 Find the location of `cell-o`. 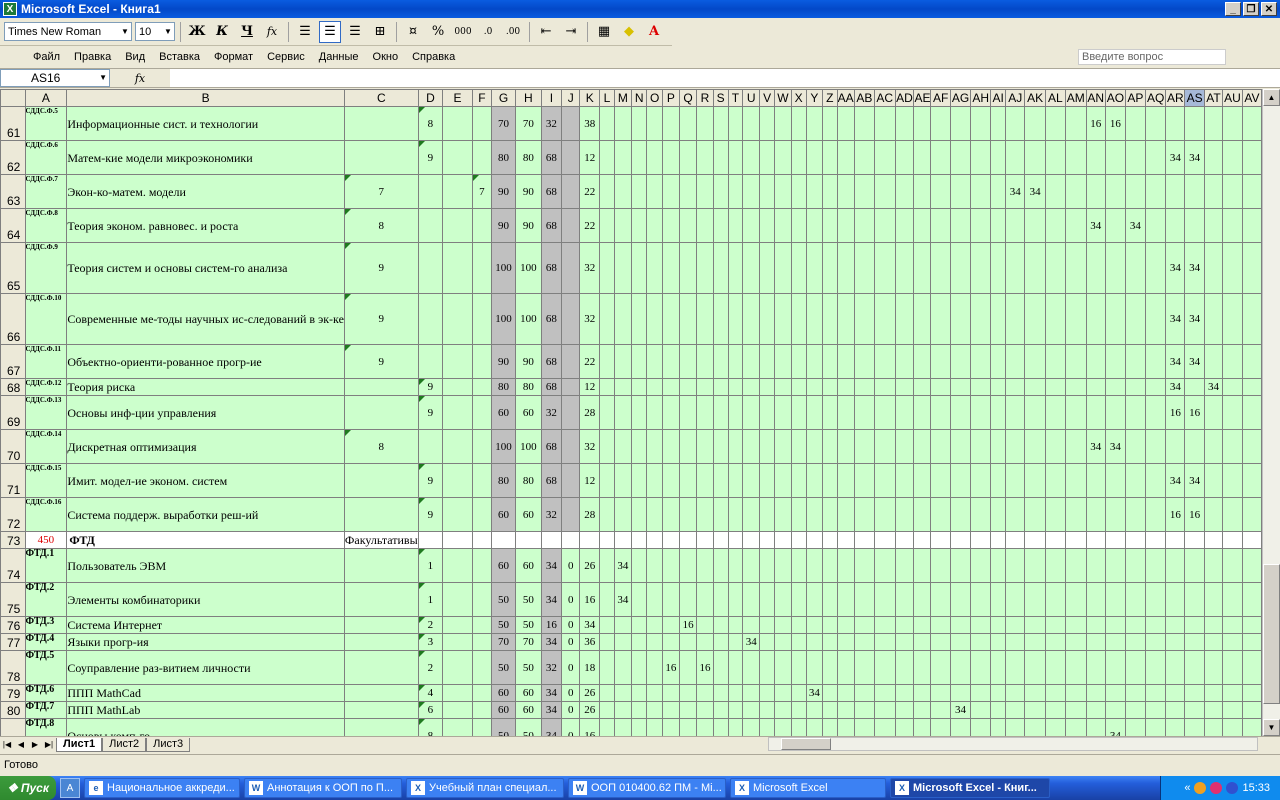

cell-o is located at coordinates (654, 412).